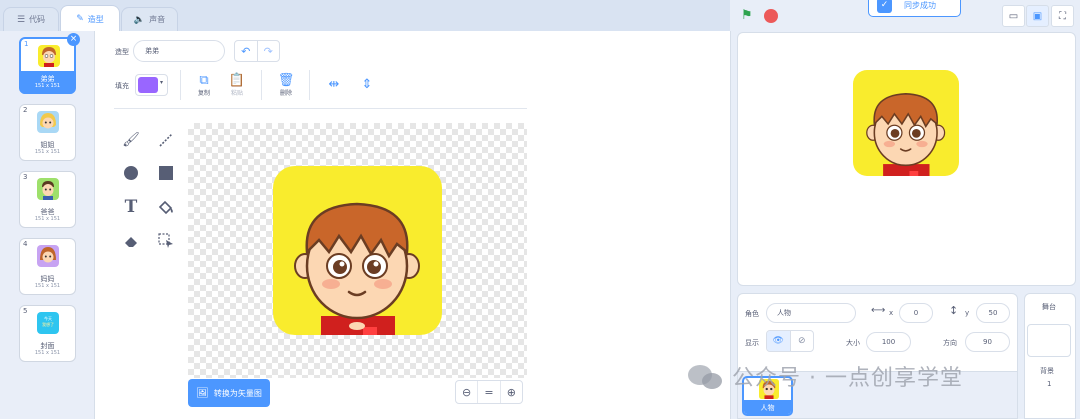 The image size is (1080, 419). I want to click on code-icon: ☰, so click(21, 19).